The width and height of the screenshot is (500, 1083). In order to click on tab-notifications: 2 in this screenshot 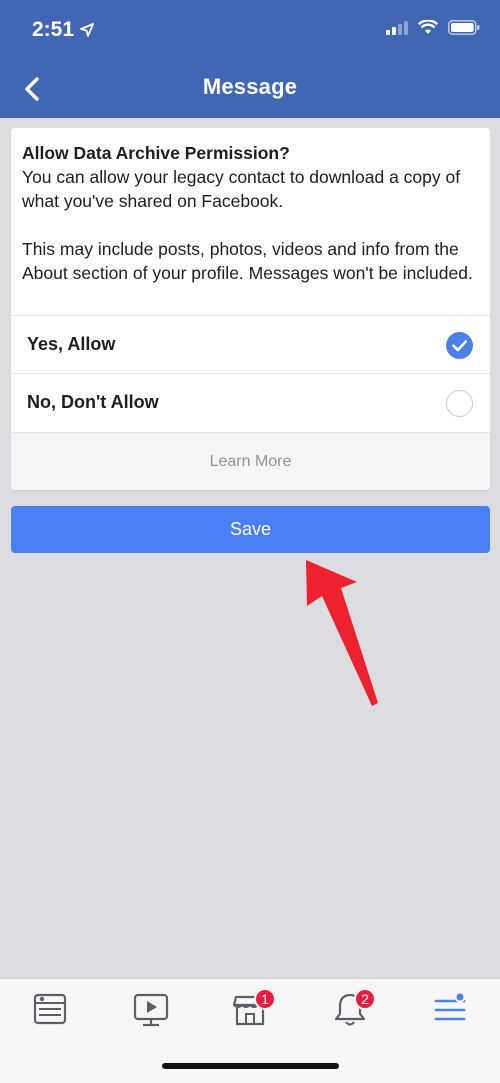, I will do `click(352, 1008)`.